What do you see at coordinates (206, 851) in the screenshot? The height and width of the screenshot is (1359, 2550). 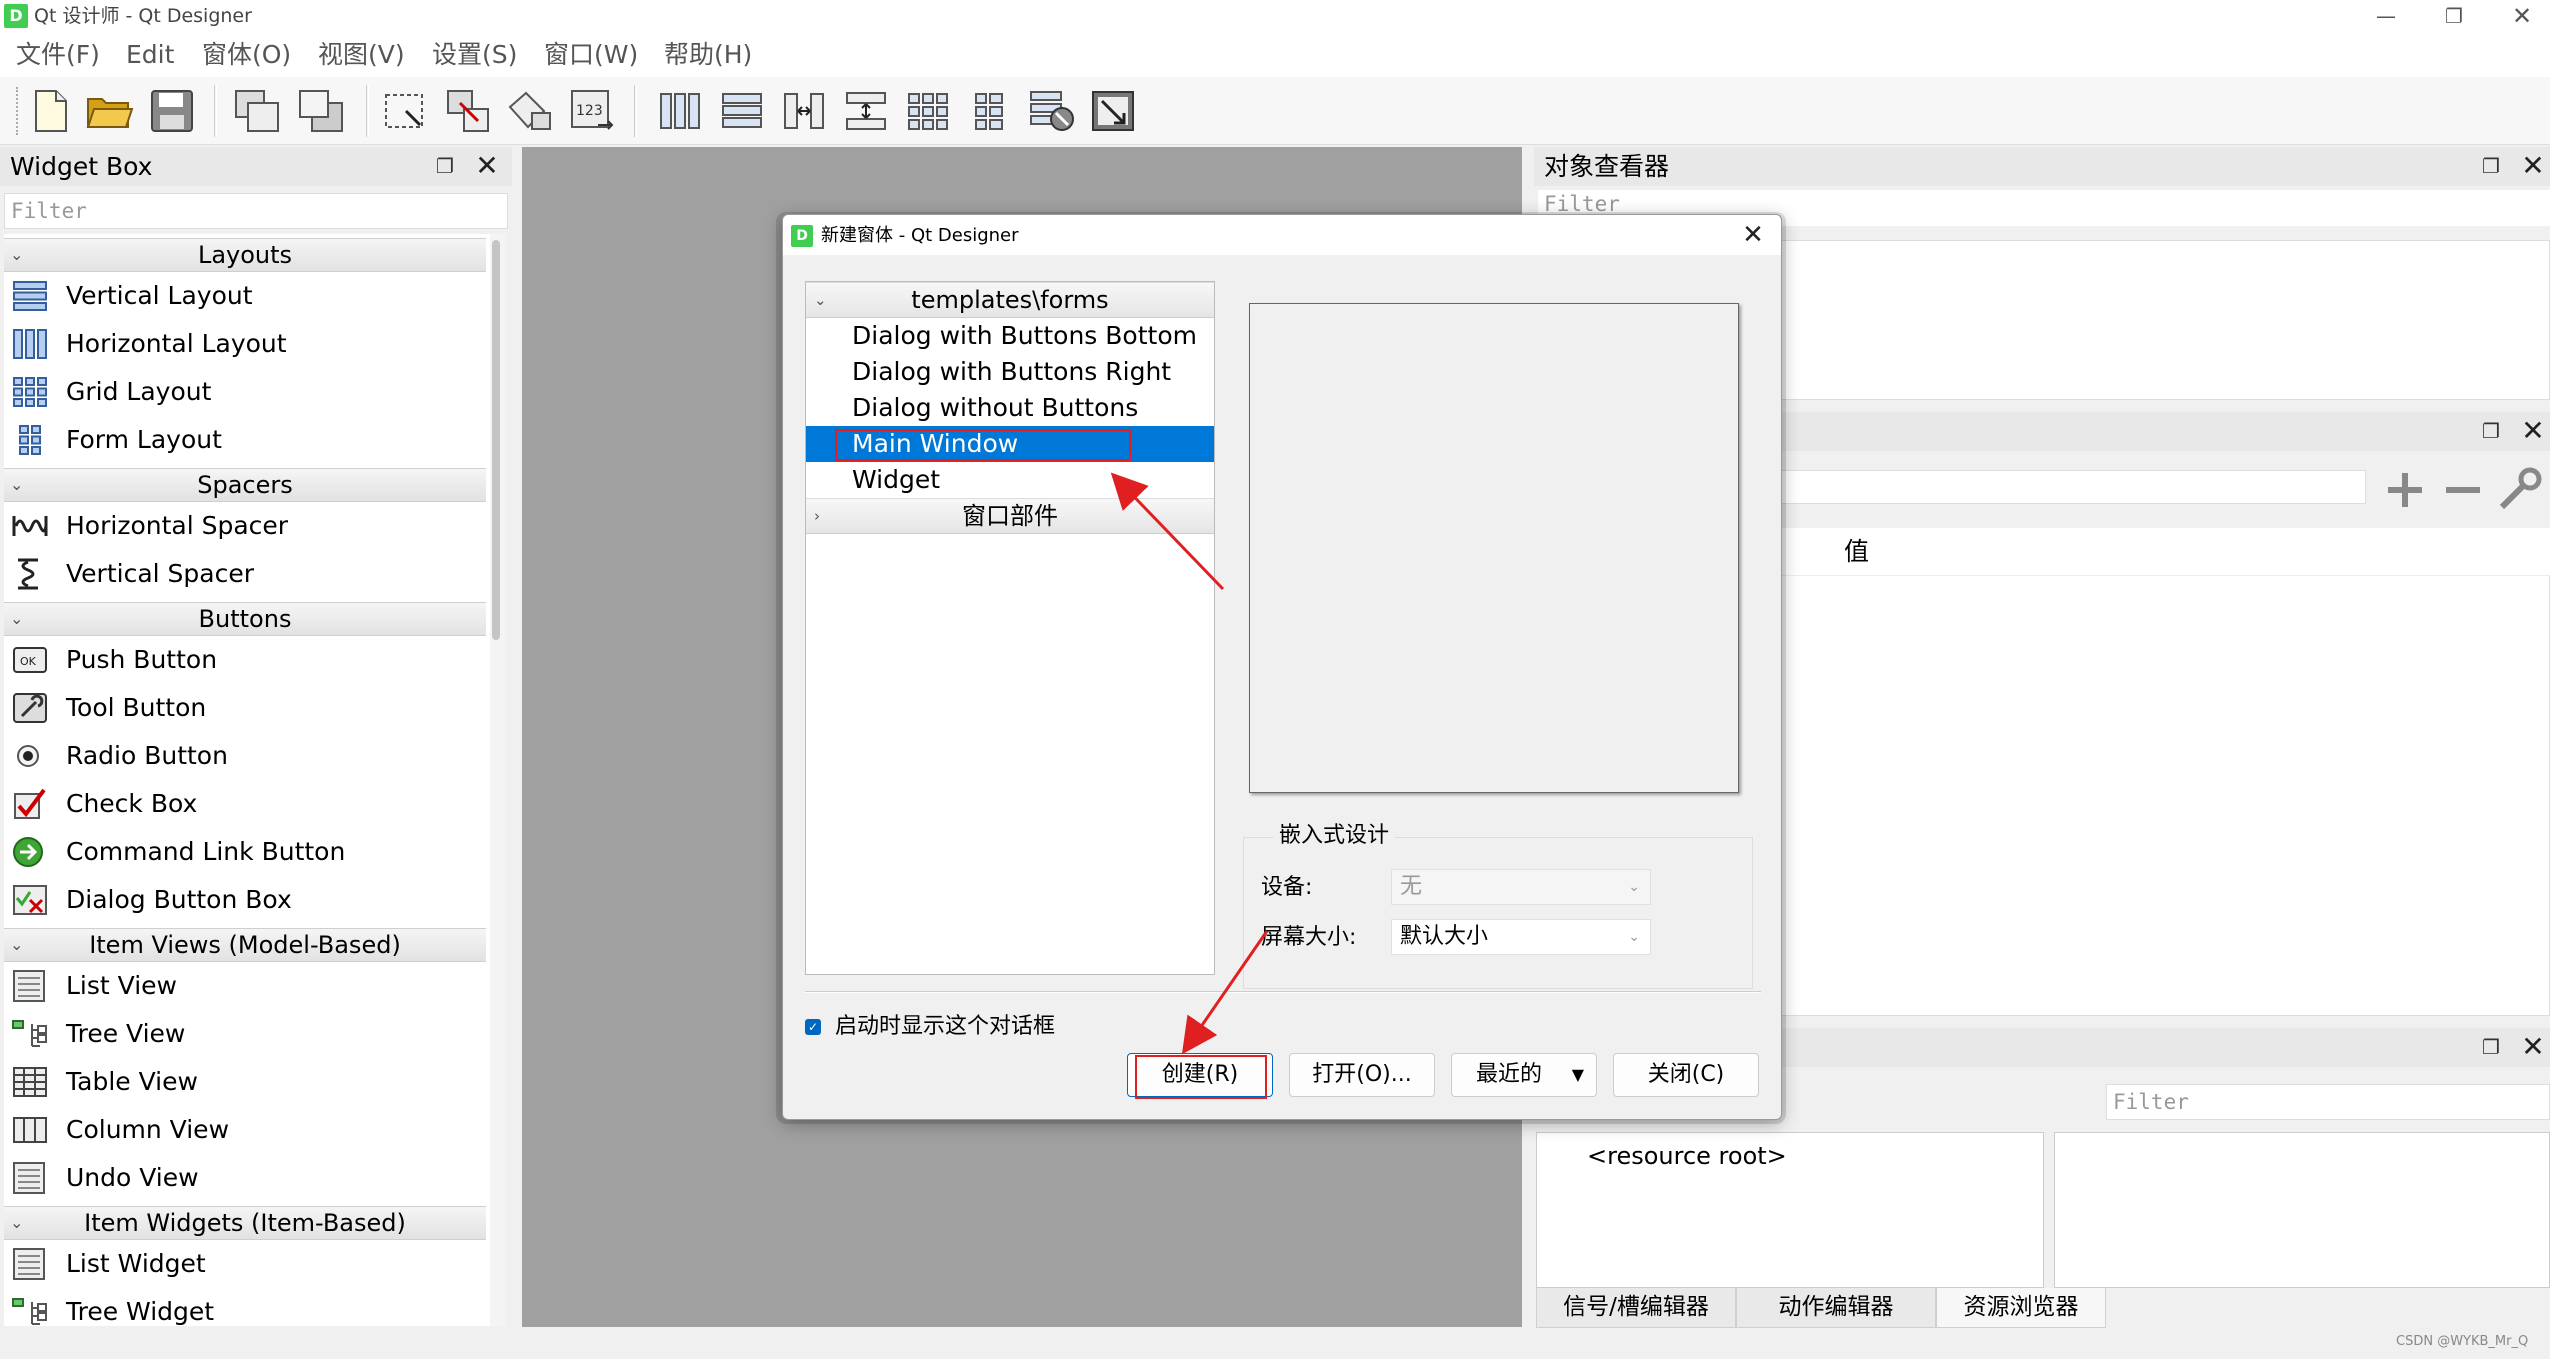 I see `widget-item-label: Command Link Button` at bounding box center [206, 851].